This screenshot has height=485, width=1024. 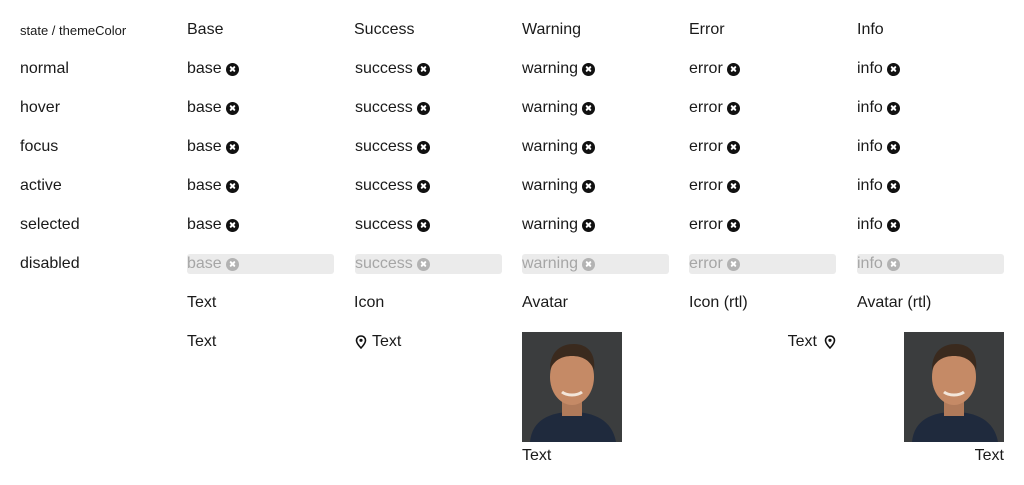 I want to click on chip-warning-focus: warning, so click(x=559, y=147).